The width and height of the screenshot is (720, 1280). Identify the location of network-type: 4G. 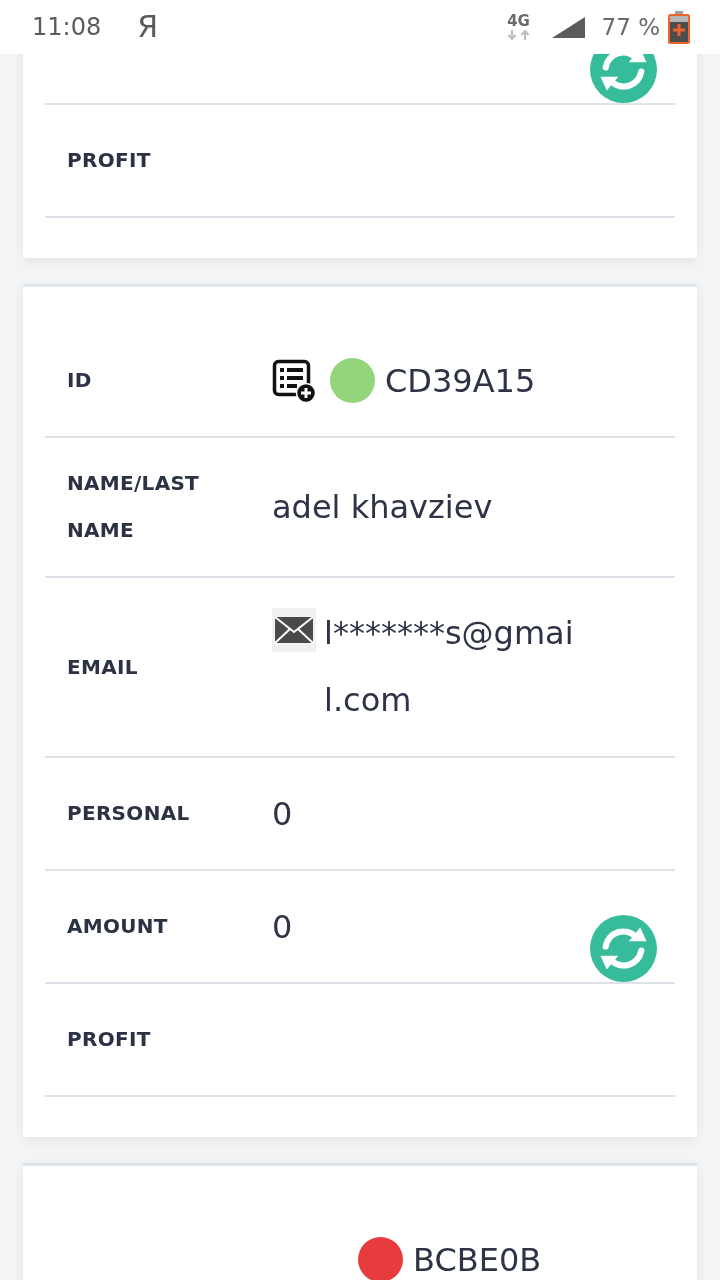
(518, 21).